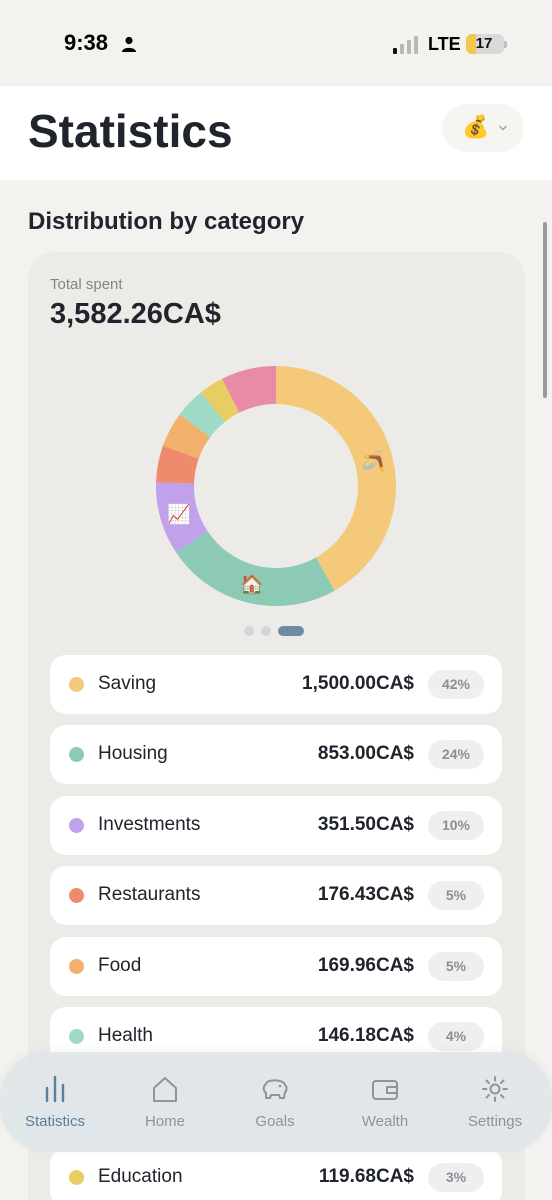 This screenshot has width=552, height=1200. I want to click on category-name: Housing, so click(133, 753).